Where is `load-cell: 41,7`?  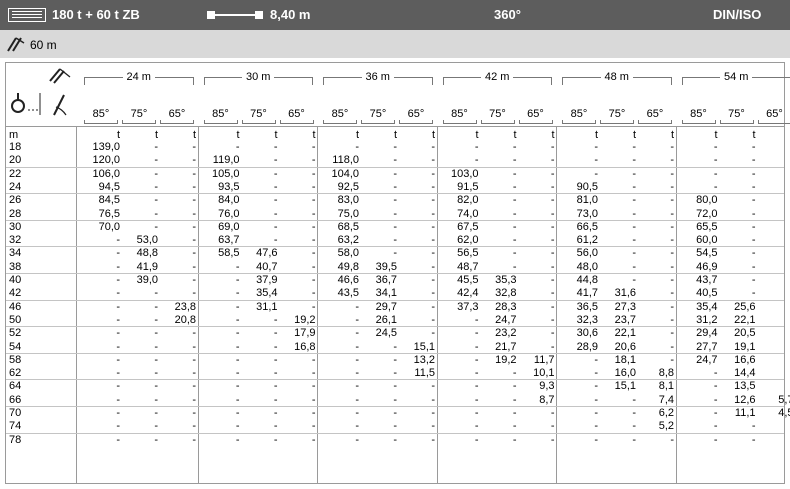
load-cell: 41,7 is located at coordinates (587, 293).